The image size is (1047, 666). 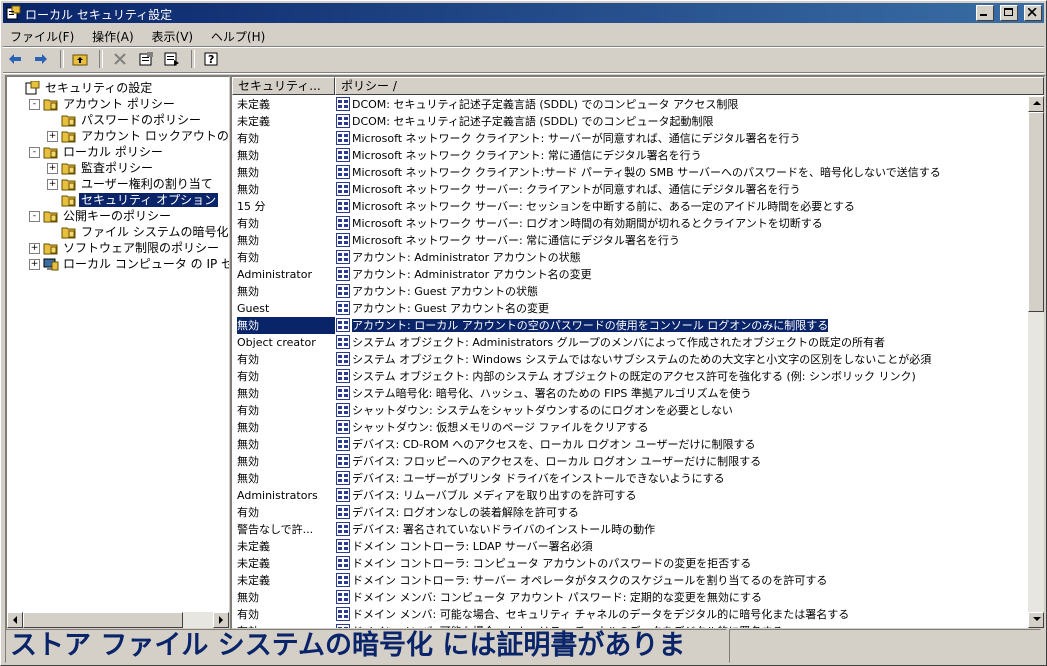 I want to click on policy-row: 有効 アカウント: Administrator アカウントの状態, so click(x=629, y=257).